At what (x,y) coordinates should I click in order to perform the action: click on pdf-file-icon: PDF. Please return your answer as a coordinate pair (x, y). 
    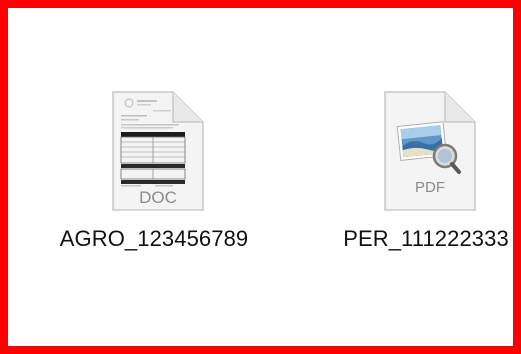
    Looking at the image, I should click on (430, 151).